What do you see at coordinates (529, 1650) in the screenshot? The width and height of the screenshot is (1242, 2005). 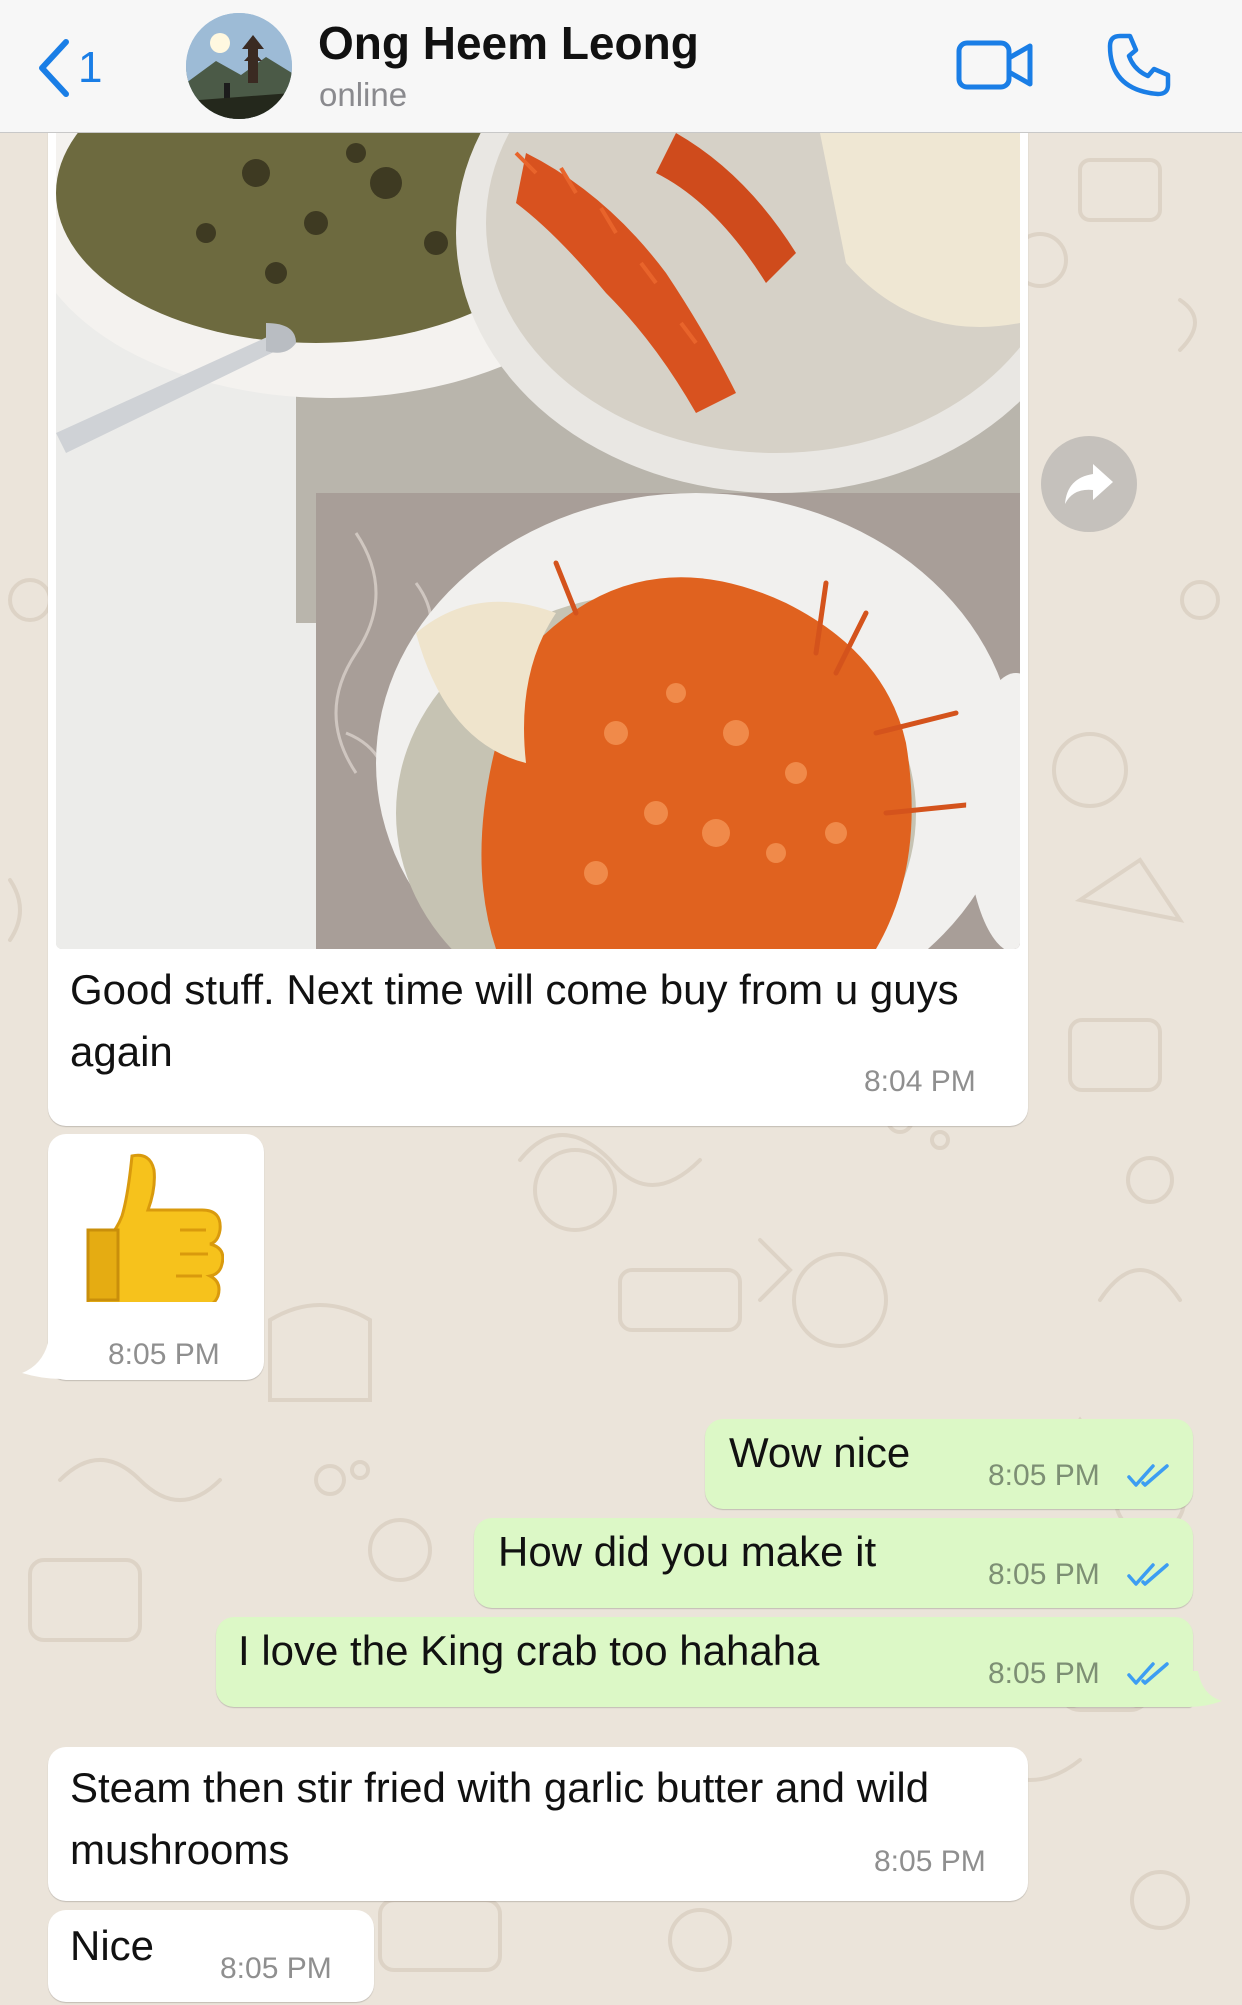 I see `message-text: I love the King crab too hahaha` at bounding box center [529, 1650].